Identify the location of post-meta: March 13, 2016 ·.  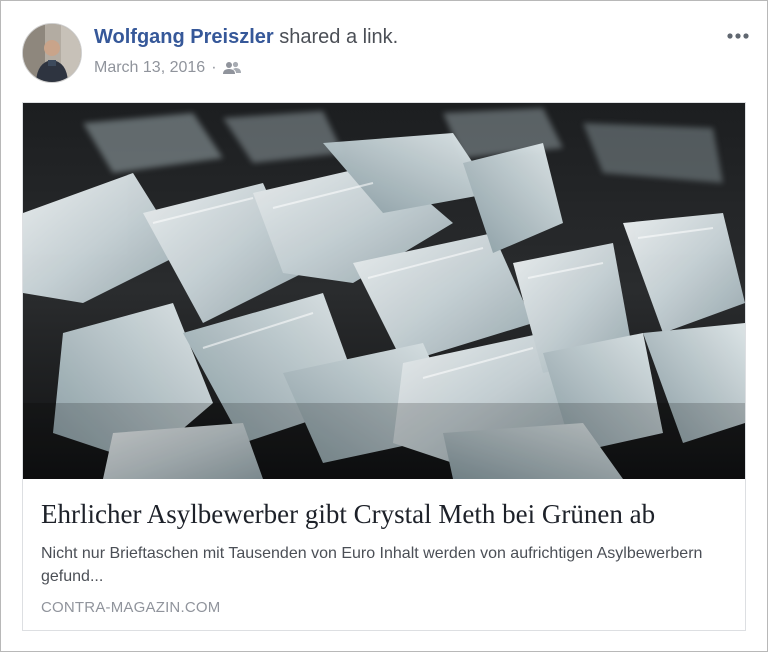
(167, 68).